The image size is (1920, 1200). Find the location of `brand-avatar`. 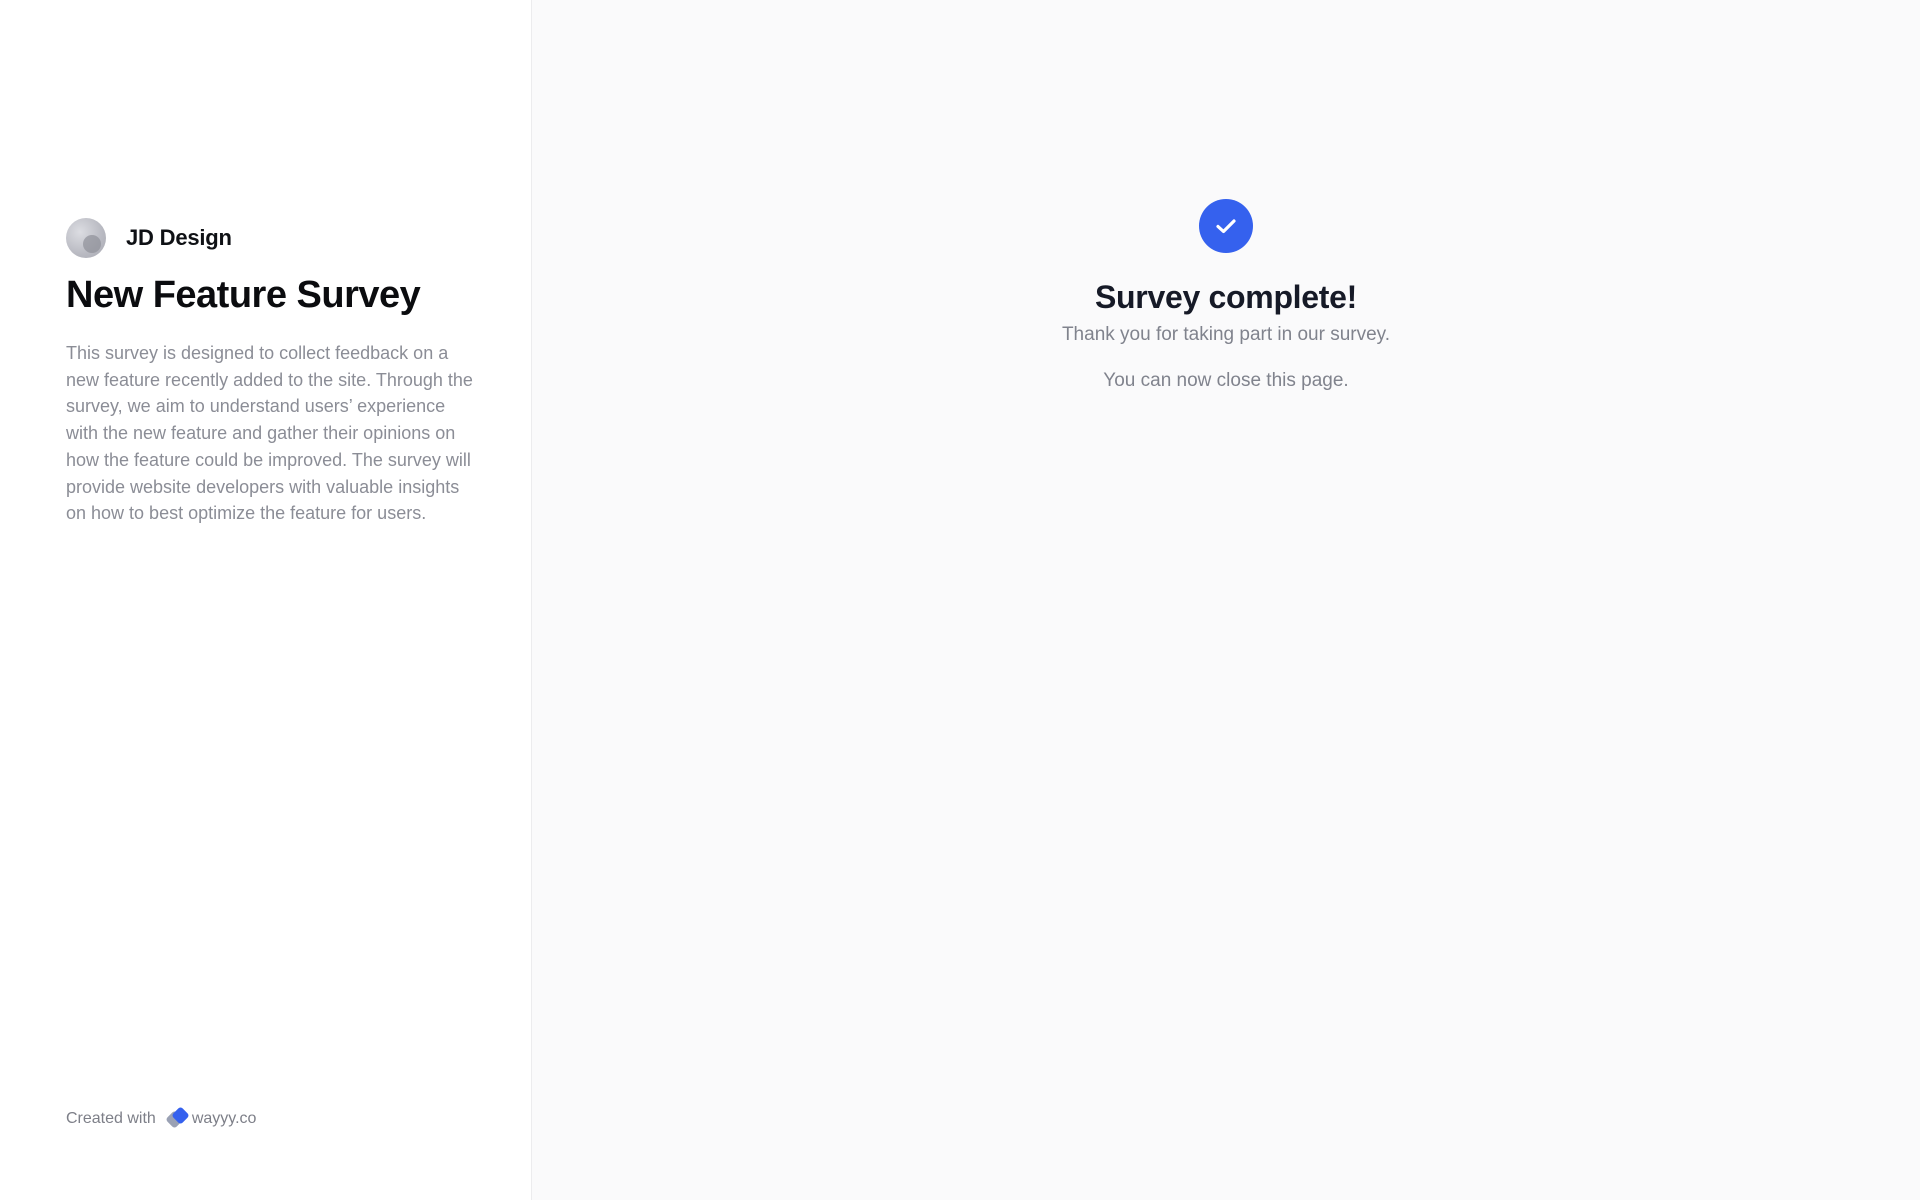

brand-avatar is located at coordinates (86, 238).